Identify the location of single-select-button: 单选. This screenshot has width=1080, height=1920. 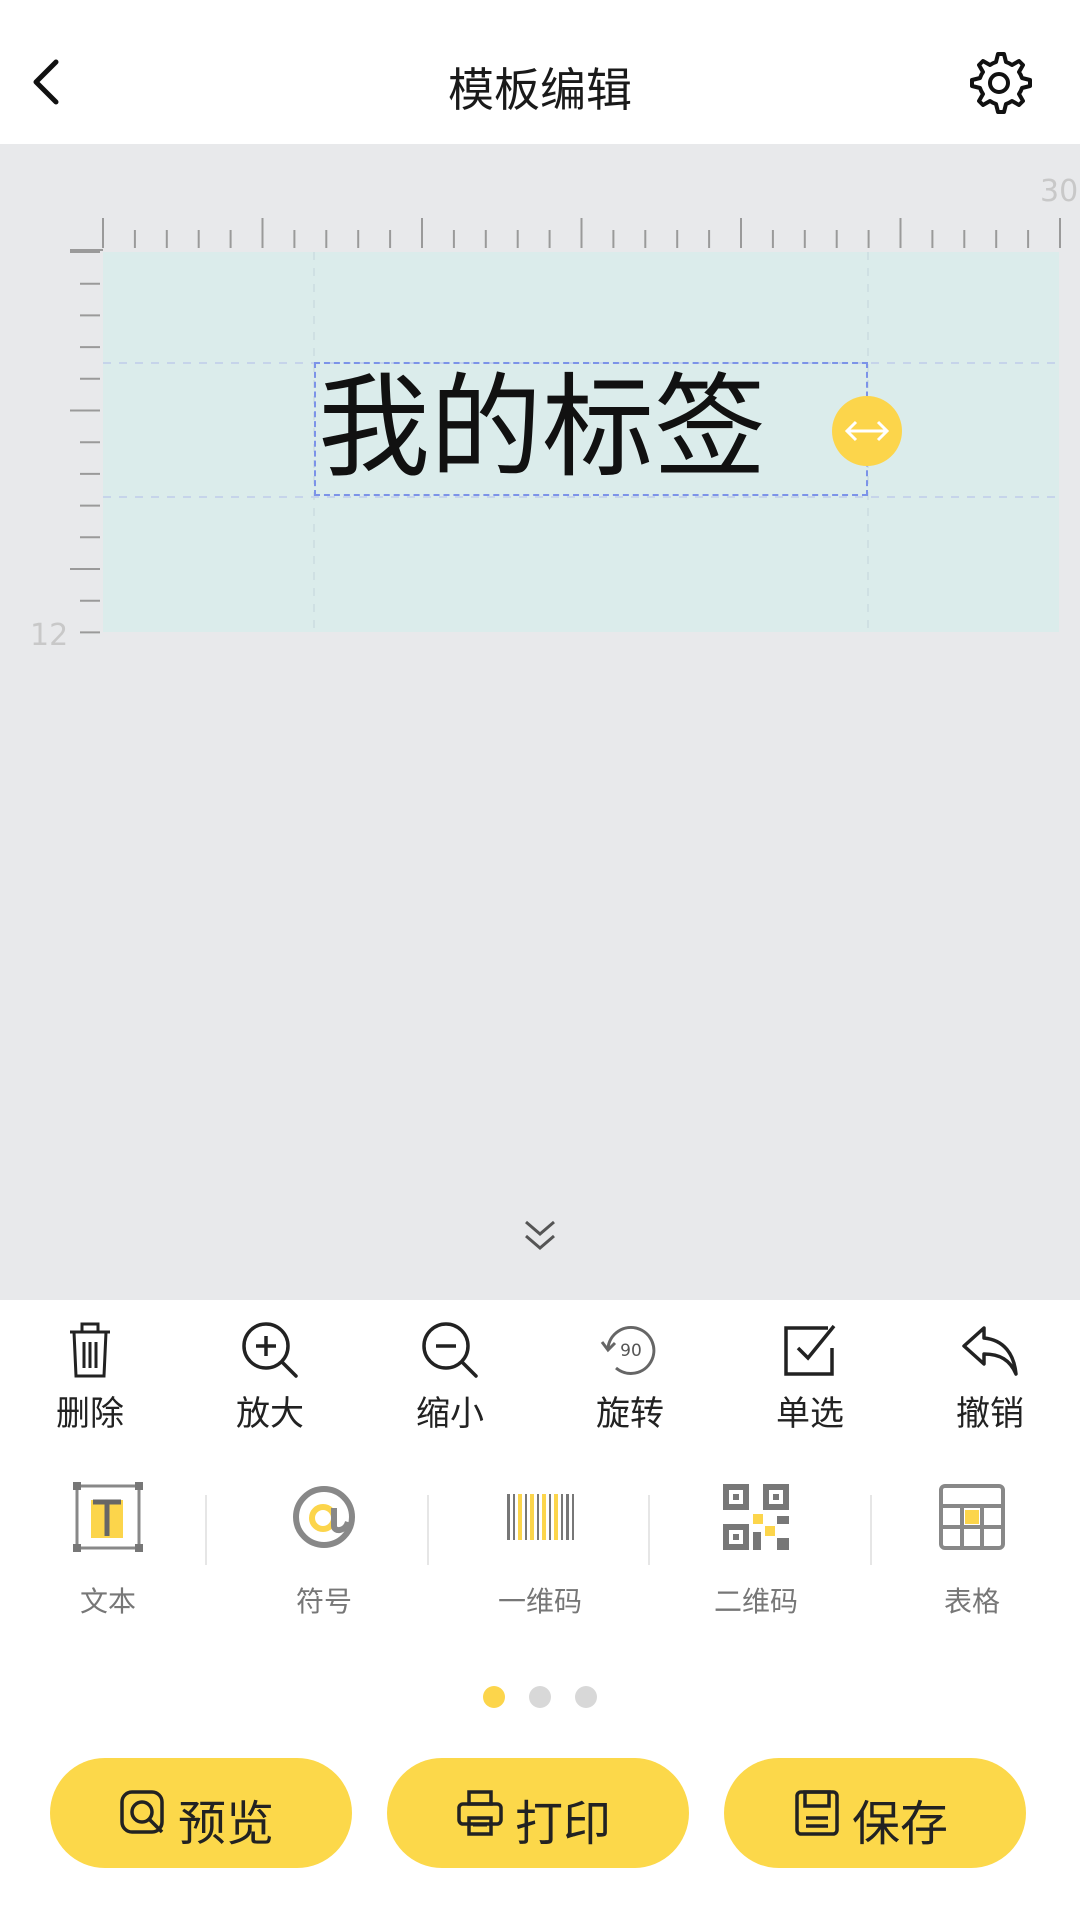
(810, 1375).